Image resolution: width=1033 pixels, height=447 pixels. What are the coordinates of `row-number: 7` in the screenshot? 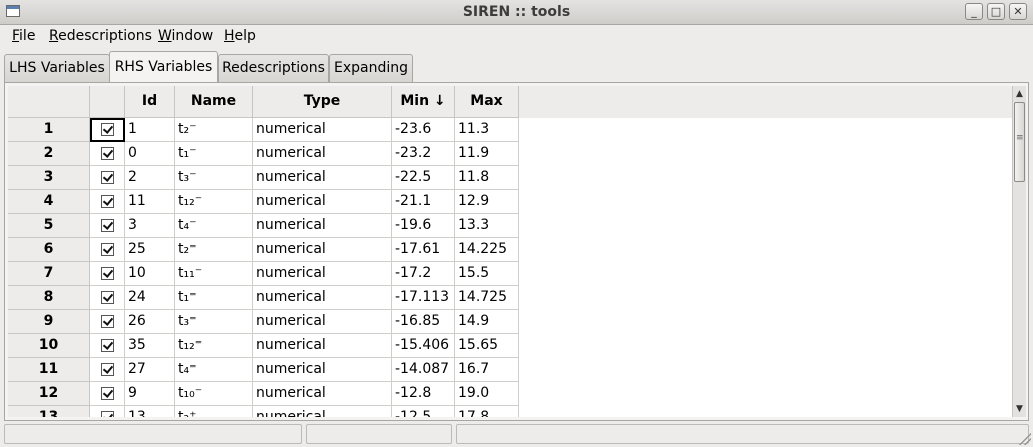 It's located at (49, 274).